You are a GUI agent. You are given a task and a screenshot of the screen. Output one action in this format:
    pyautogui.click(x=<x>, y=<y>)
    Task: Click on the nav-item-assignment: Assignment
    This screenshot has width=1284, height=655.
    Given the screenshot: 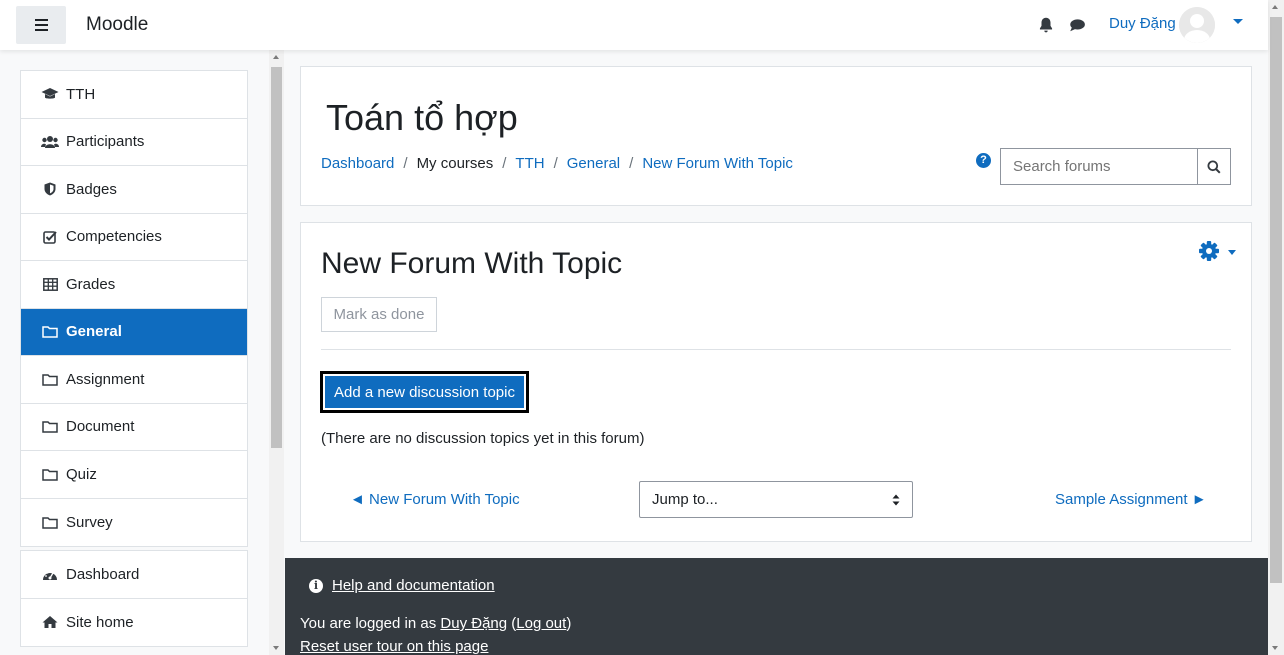 What is the action you would take?
    pyautogui.click(x=134, y=380)
    